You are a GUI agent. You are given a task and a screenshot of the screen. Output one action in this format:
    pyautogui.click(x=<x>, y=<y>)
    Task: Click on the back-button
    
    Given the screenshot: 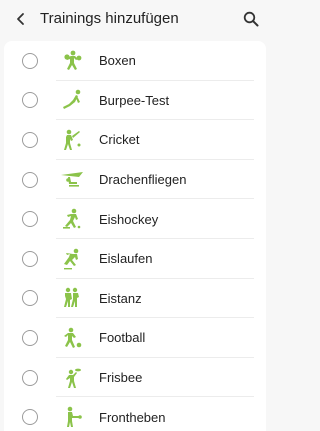 What is the action you would take?
    pyautogui.click(x=21, y=19)
    